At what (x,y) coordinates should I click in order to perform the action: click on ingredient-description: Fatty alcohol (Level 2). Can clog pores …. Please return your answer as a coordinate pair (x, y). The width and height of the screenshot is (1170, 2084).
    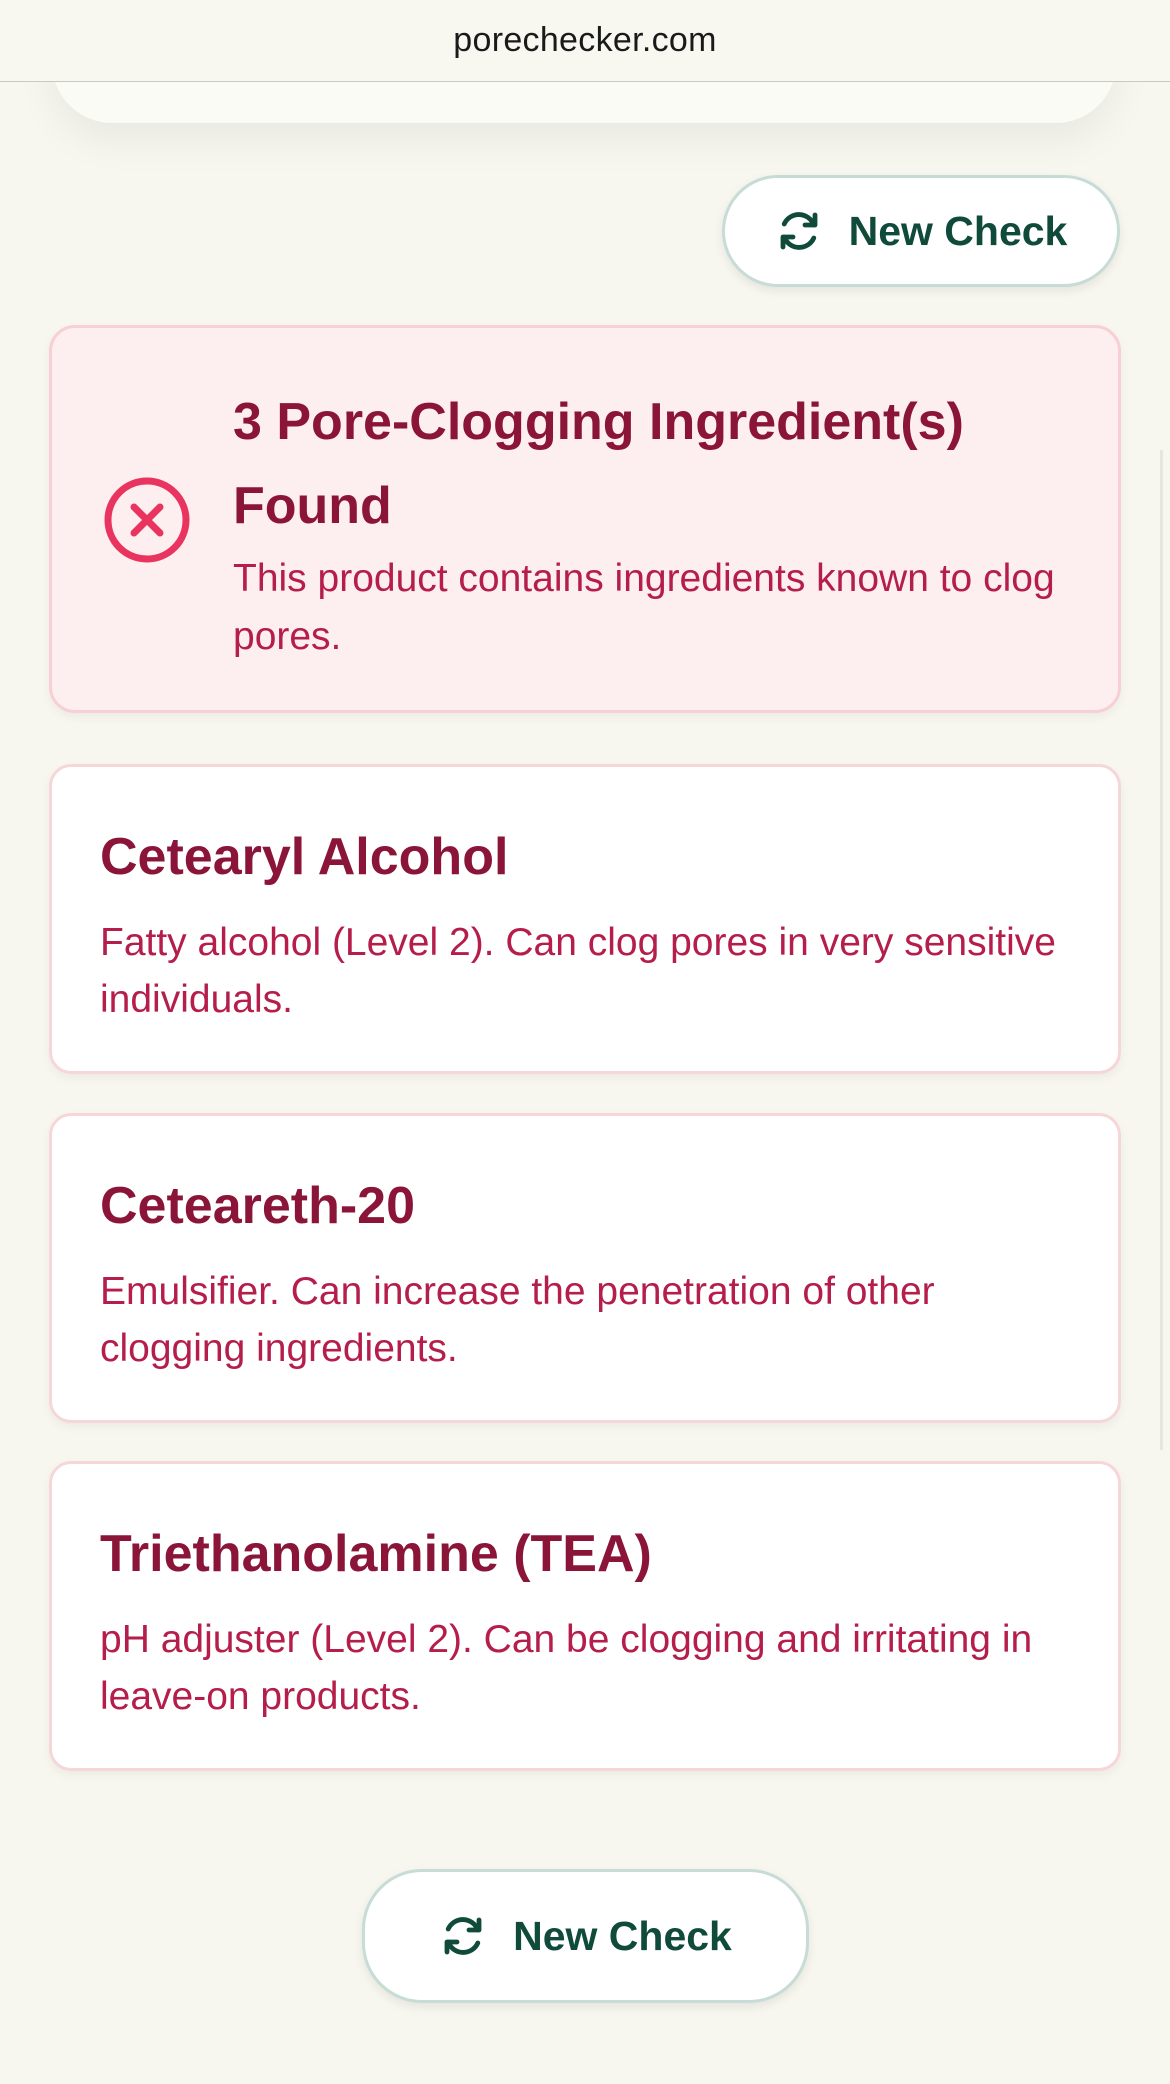
    Looking at the image, I should click on (578, 971).